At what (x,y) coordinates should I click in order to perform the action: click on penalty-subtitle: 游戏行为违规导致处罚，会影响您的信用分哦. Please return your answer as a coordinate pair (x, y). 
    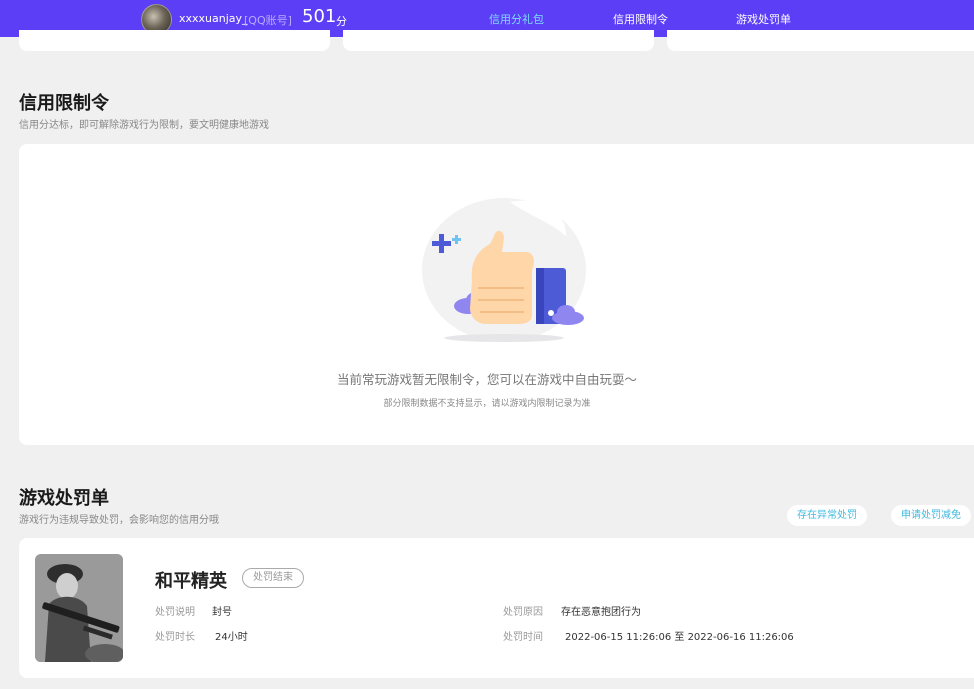
    Looking at the image, I should click on (119, 520).